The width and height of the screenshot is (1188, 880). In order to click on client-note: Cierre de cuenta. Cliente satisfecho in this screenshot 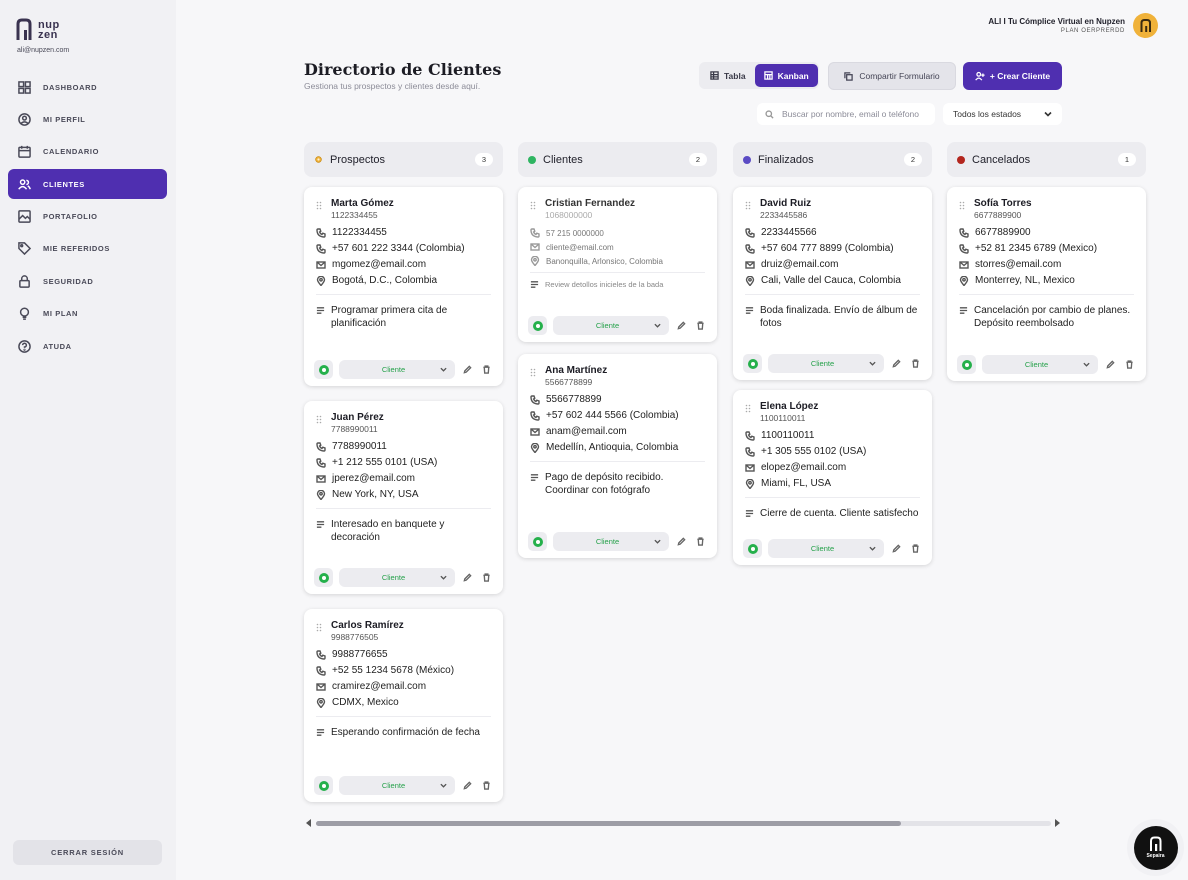, I will do `click(832, 513)`.